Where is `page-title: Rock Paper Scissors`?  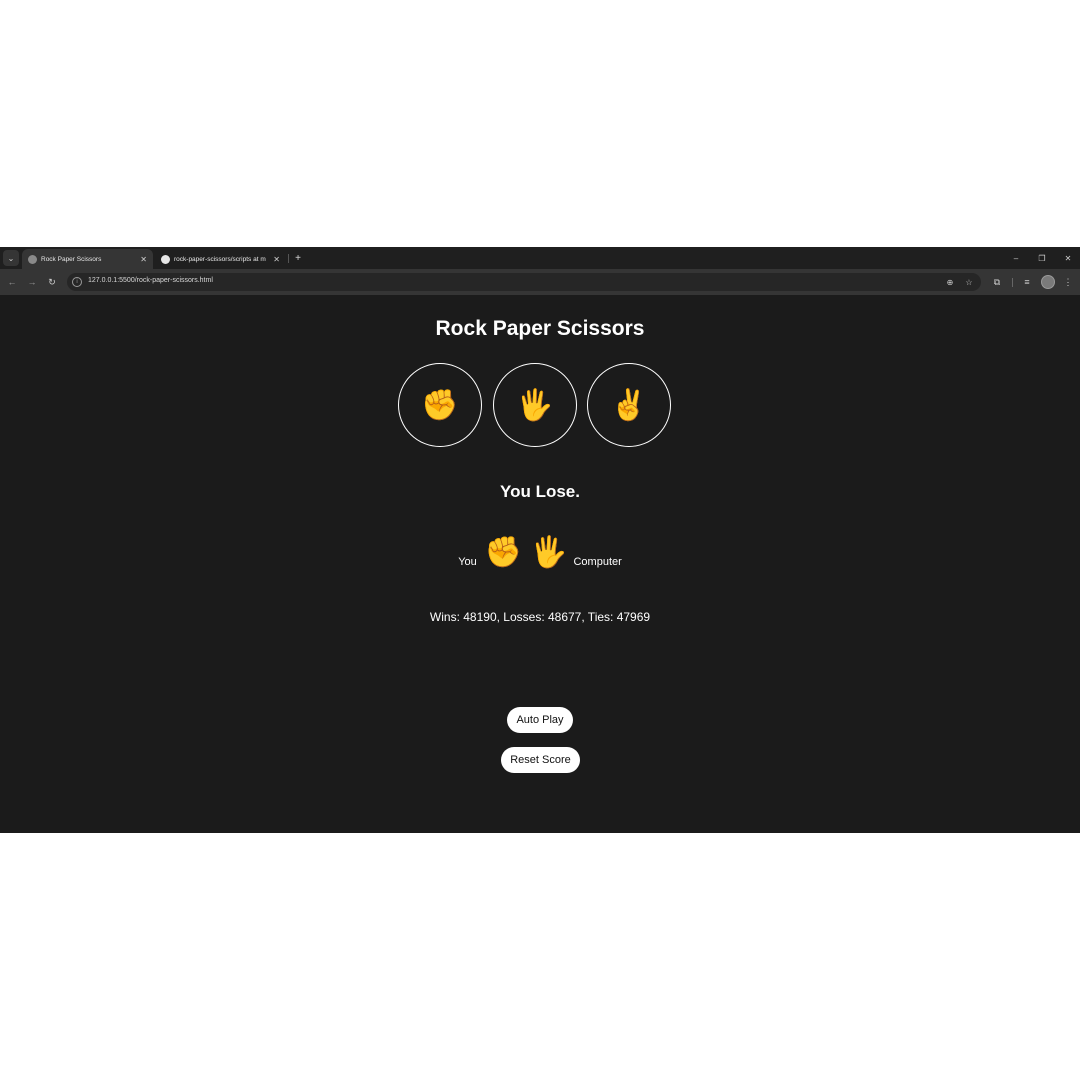
page-title: Rock Paper Scissors is located at coordinates (540, 328).